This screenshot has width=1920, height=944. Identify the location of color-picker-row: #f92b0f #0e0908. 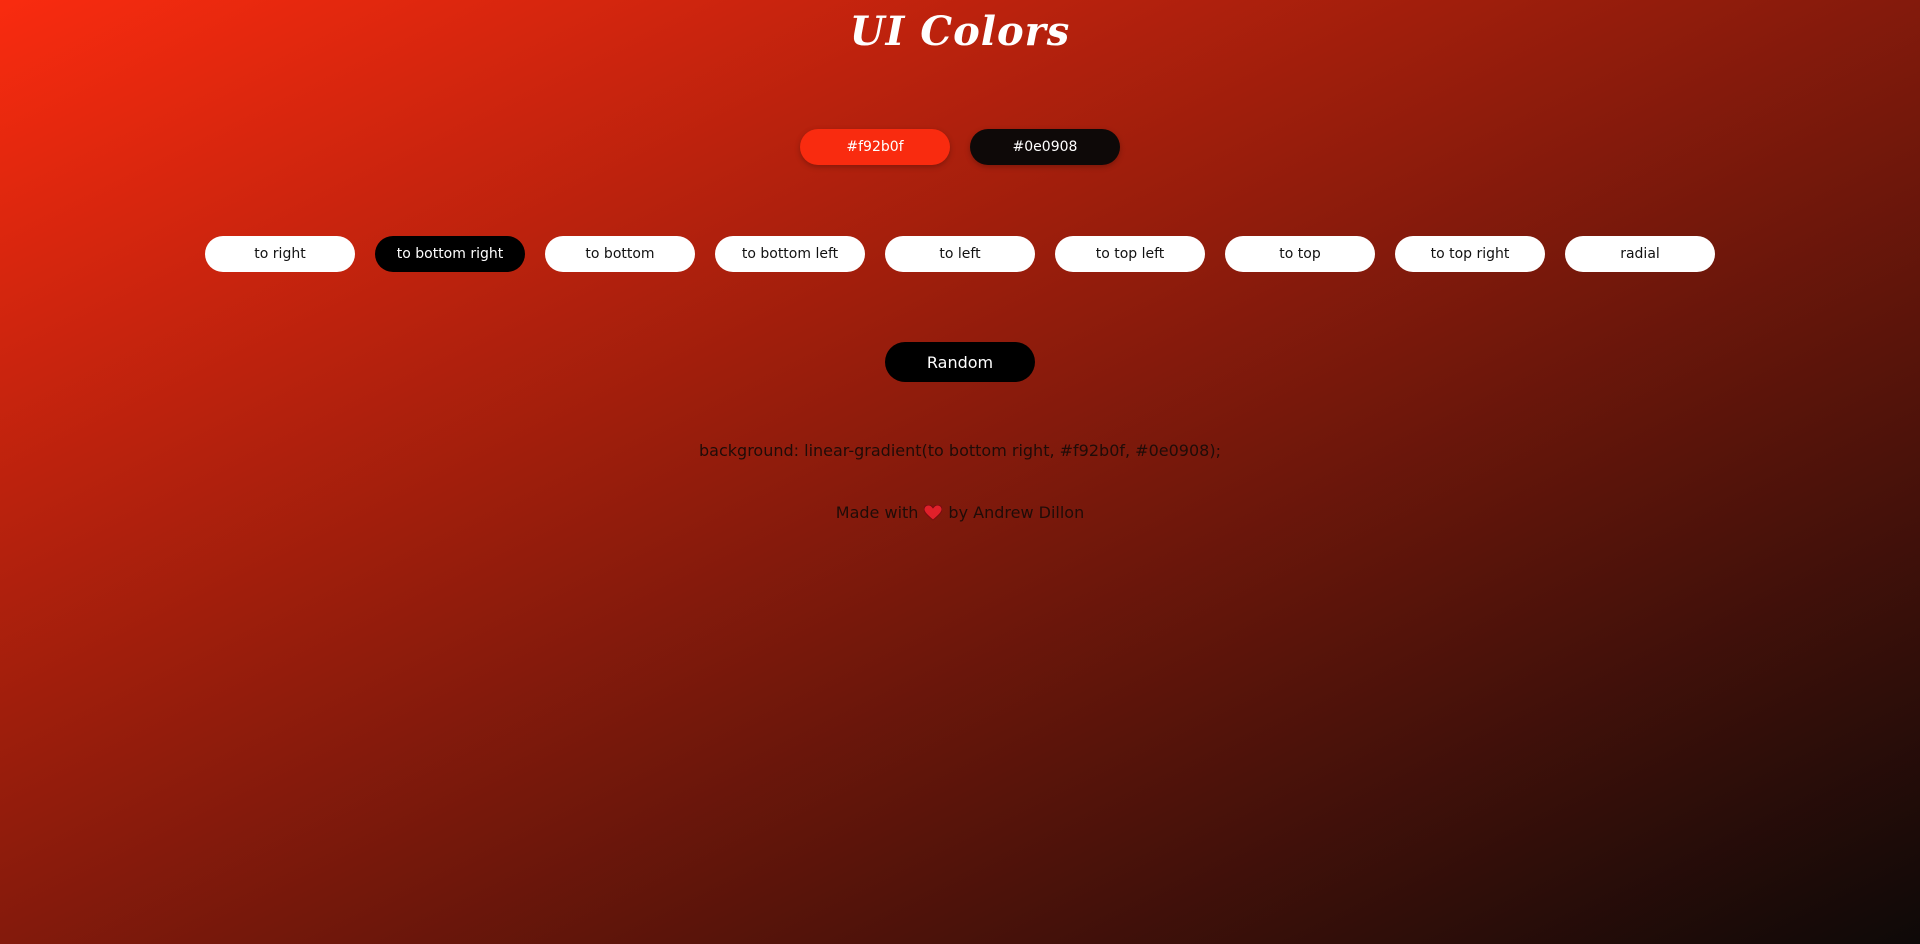
(960, 147).